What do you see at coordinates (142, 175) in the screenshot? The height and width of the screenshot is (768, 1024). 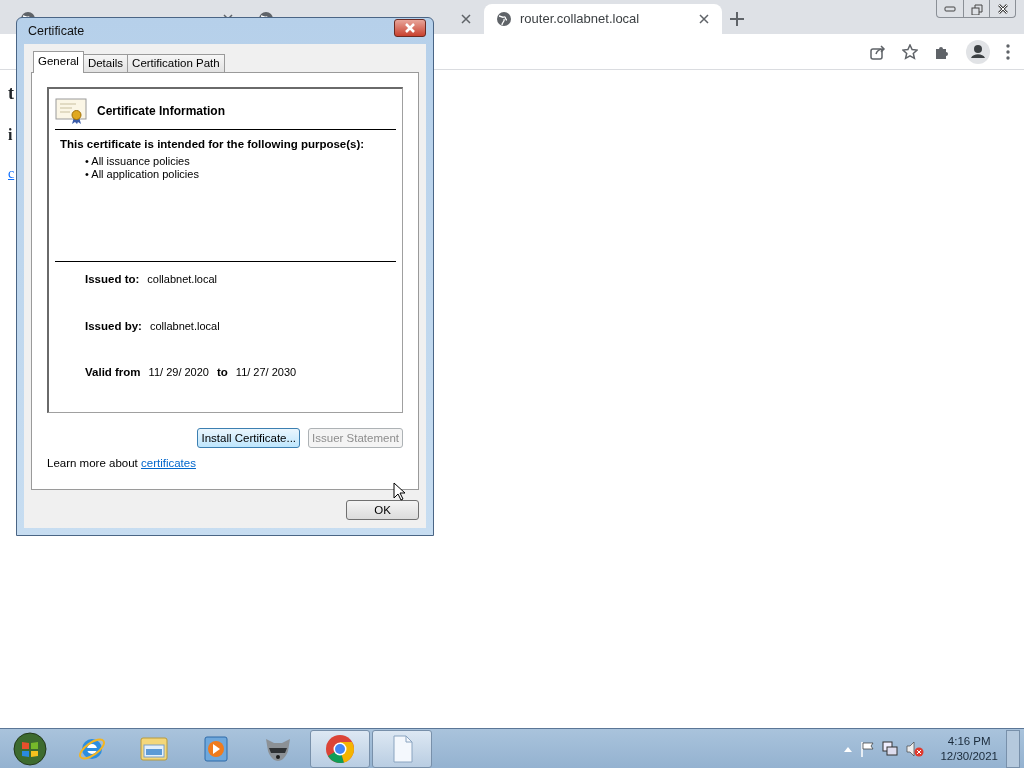 I see `purpose-item: • All application policies` at bounding box center [142, 175].